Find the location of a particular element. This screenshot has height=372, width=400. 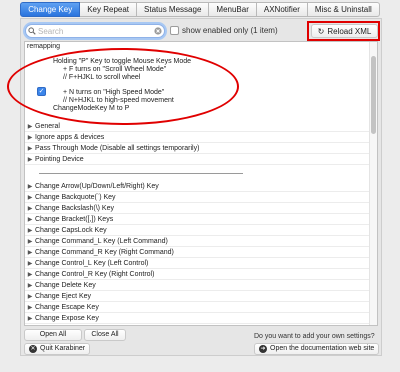

clear-search-icon is located at coordinates (158, 31).